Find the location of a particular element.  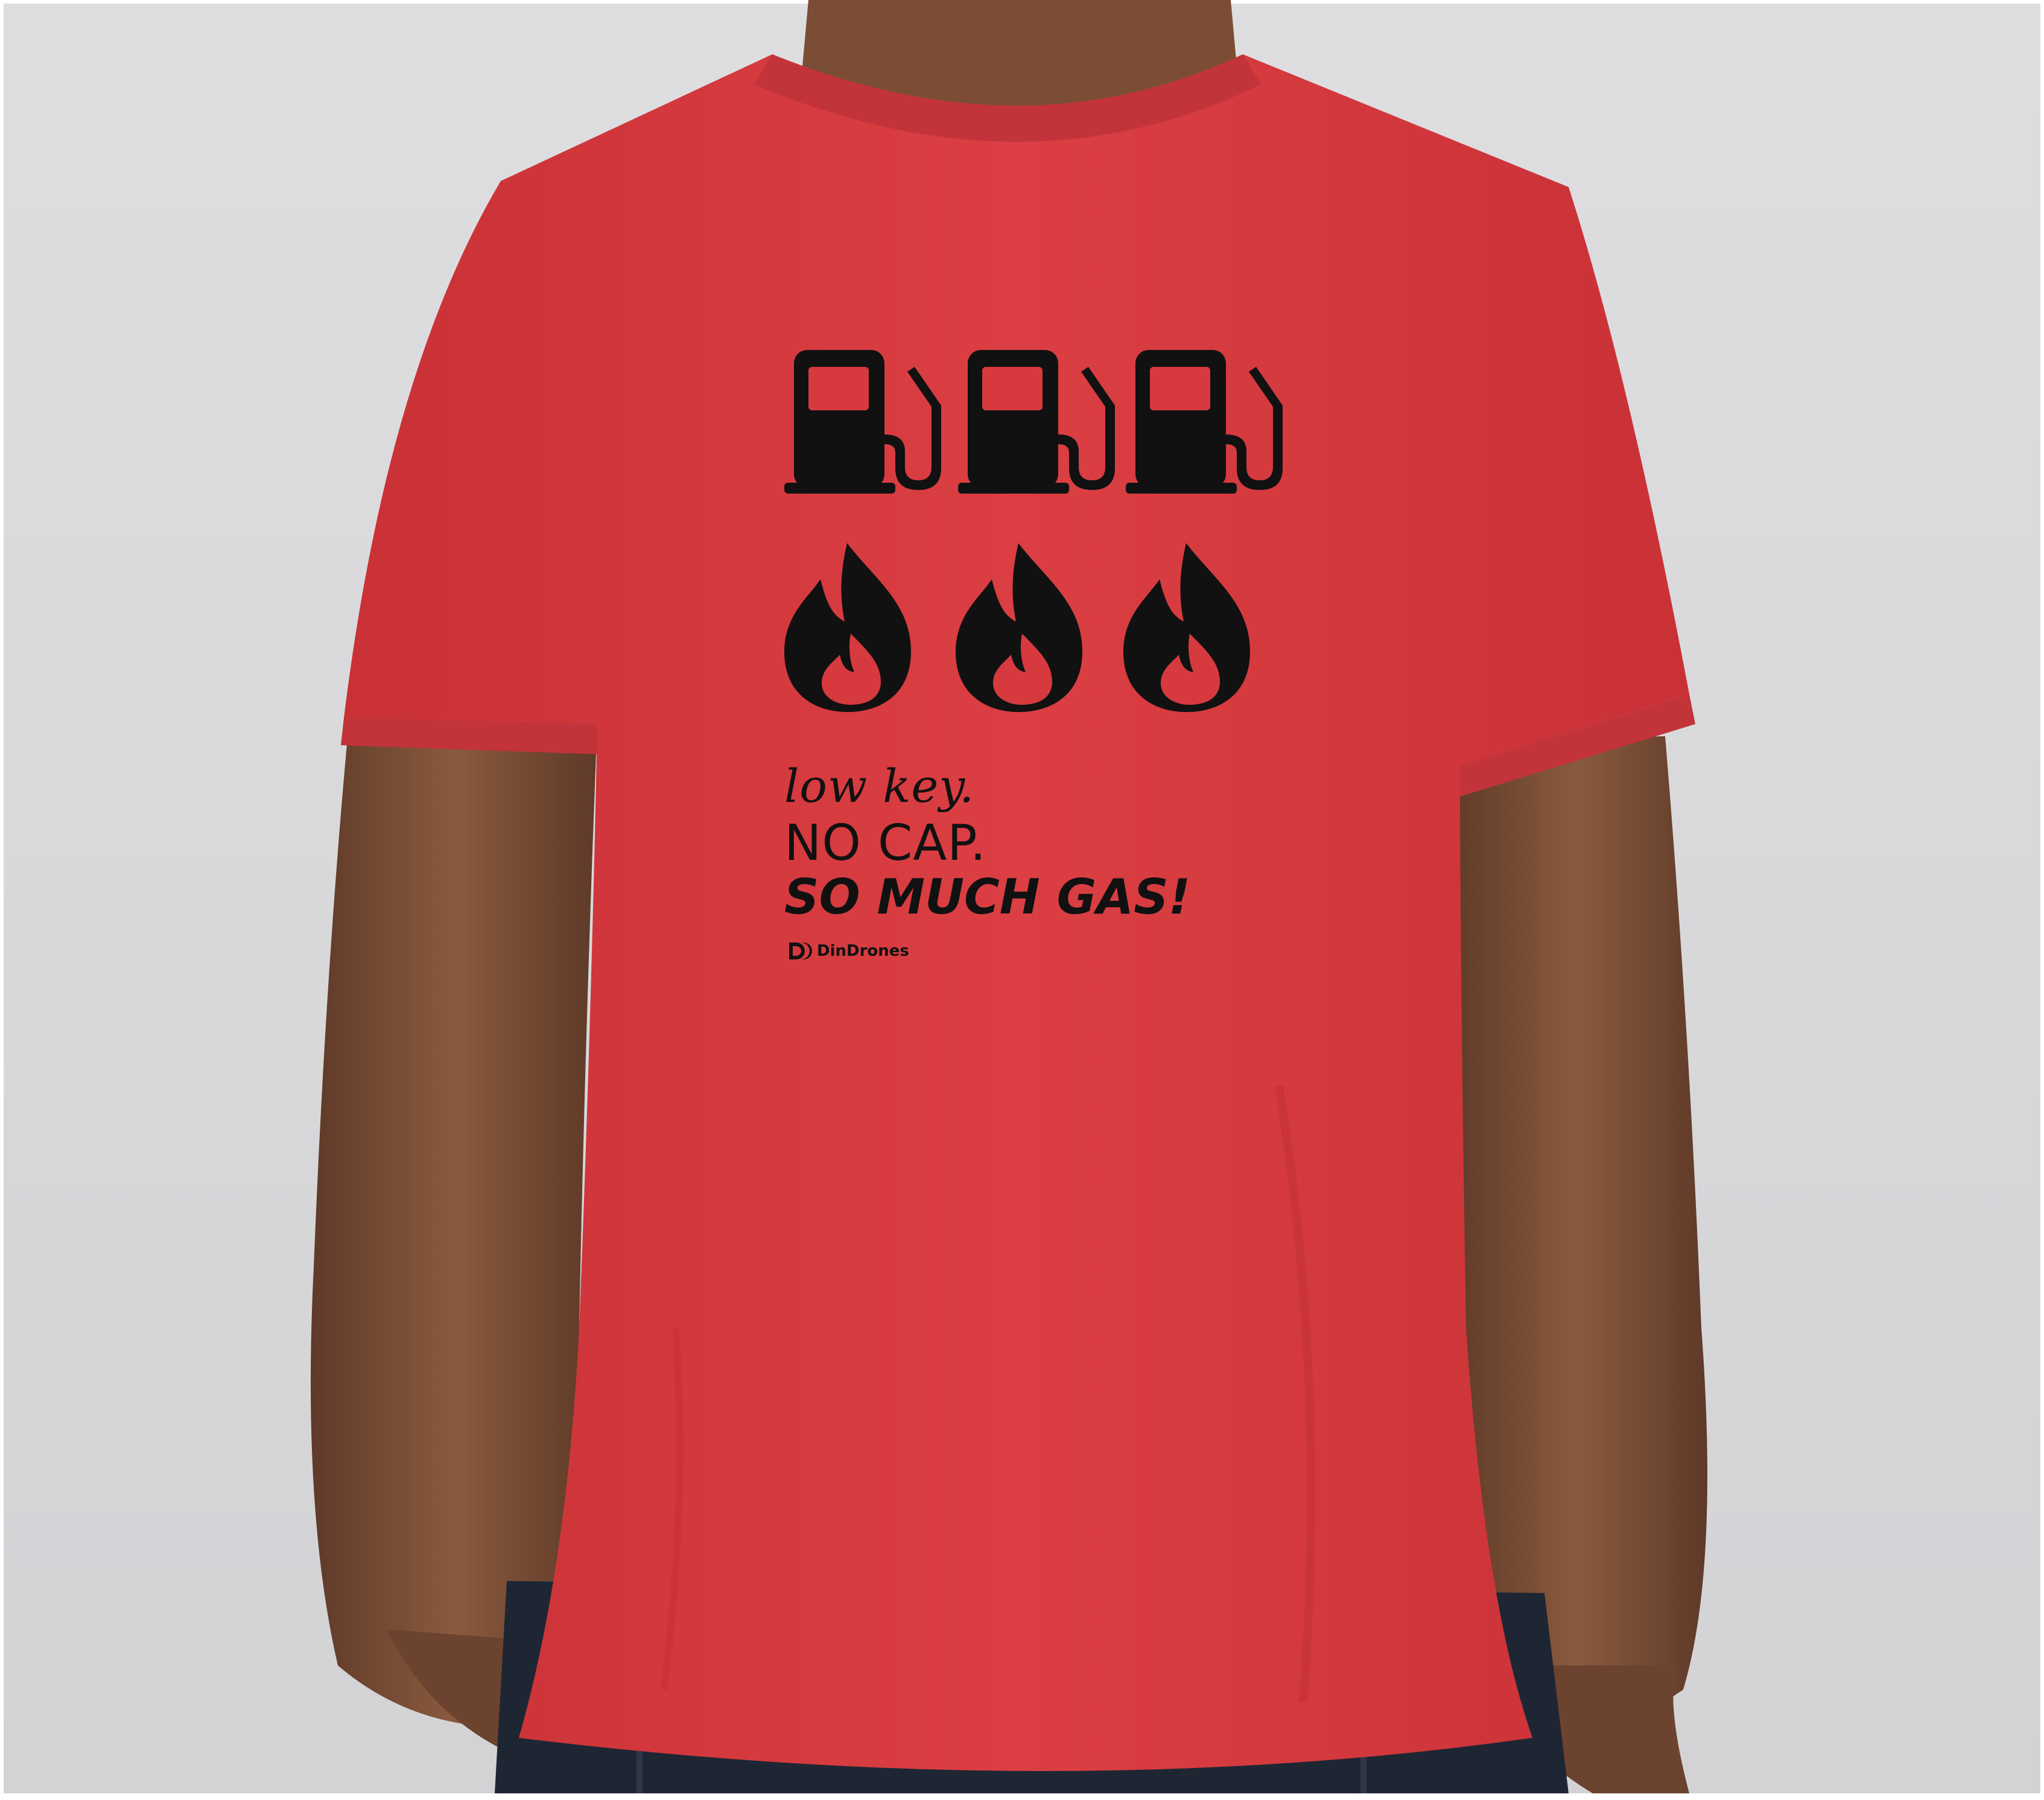

print-line-no-cap: NO CAP. is located at coordinates (885, 843).